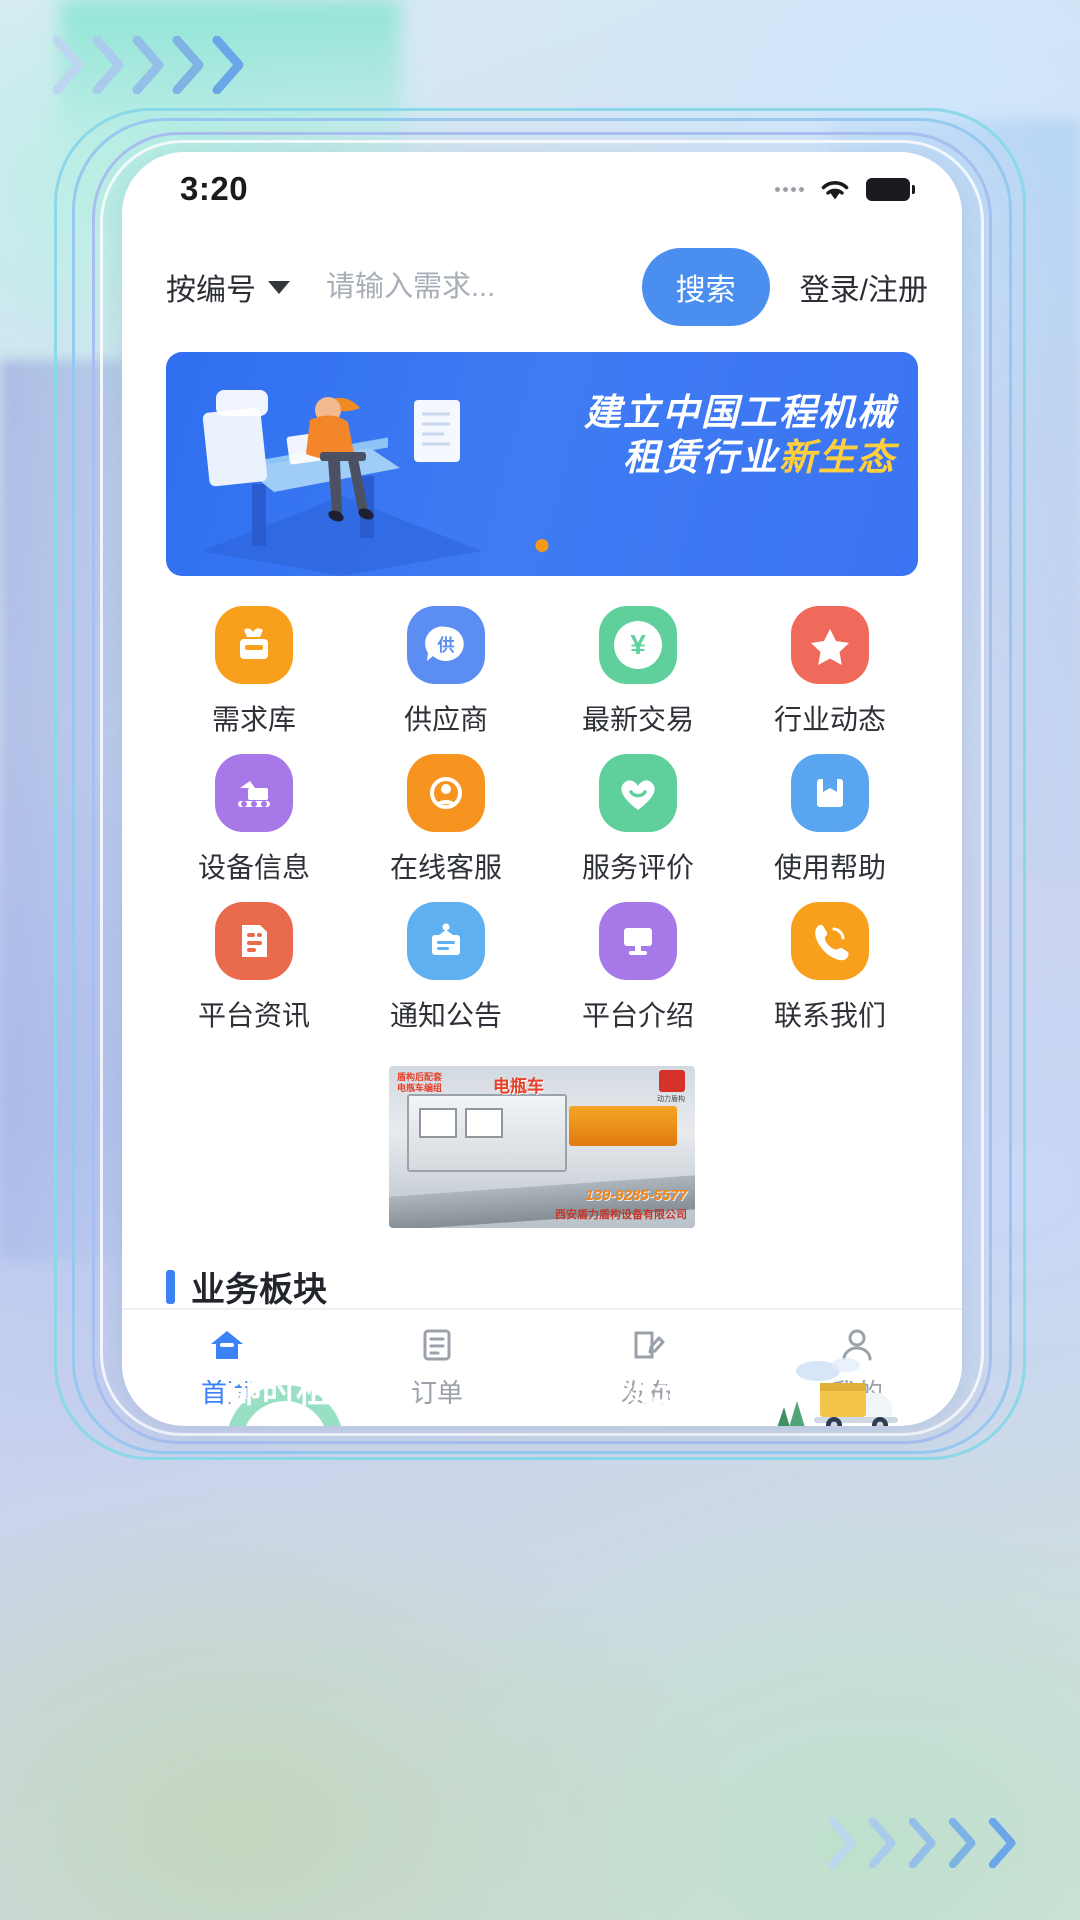 The image size is (1080, 1920). Describe the element at coordinates (672, 1081) in the screenshot. I see `ad-logo` at that location.